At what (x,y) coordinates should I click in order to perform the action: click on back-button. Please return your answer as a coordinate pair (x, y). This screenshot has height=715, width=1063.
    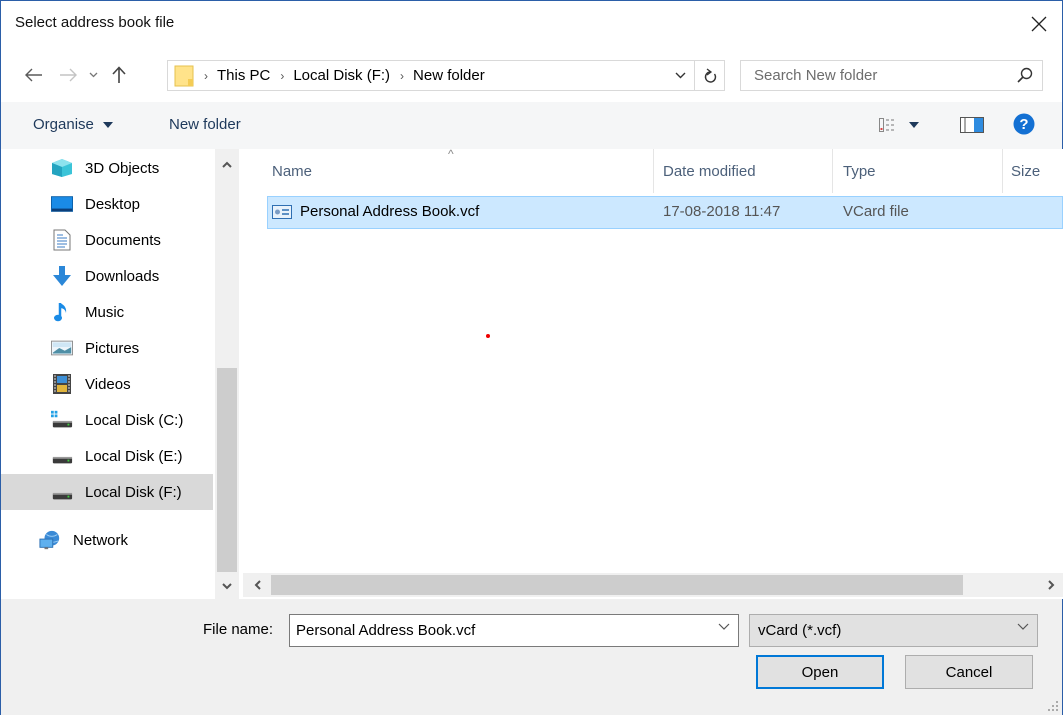
    Looking at the image, I should click on (34, 75).